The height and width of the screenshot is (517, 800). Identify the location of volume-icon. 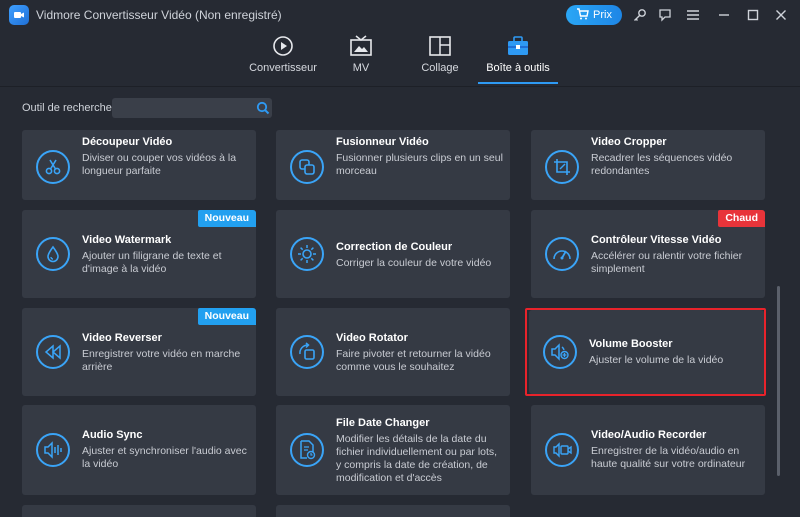
(560, 352).